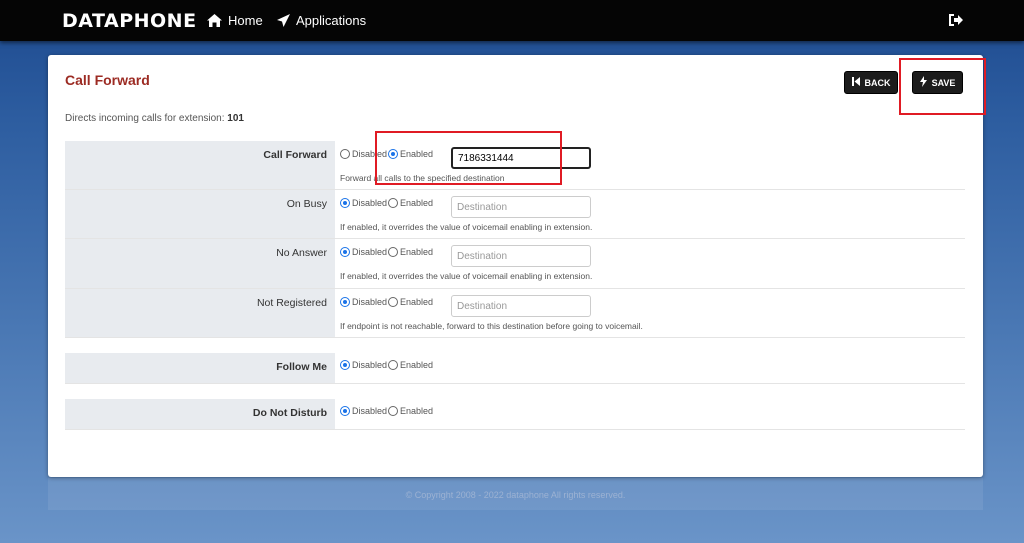 The width and height of the screenshot is (1024, 543). Describe the element at coordinates (515, 414) in the screenshot. I see `row-do-not-disturb: Do Not Disturb Disabled Enabled` at that location.